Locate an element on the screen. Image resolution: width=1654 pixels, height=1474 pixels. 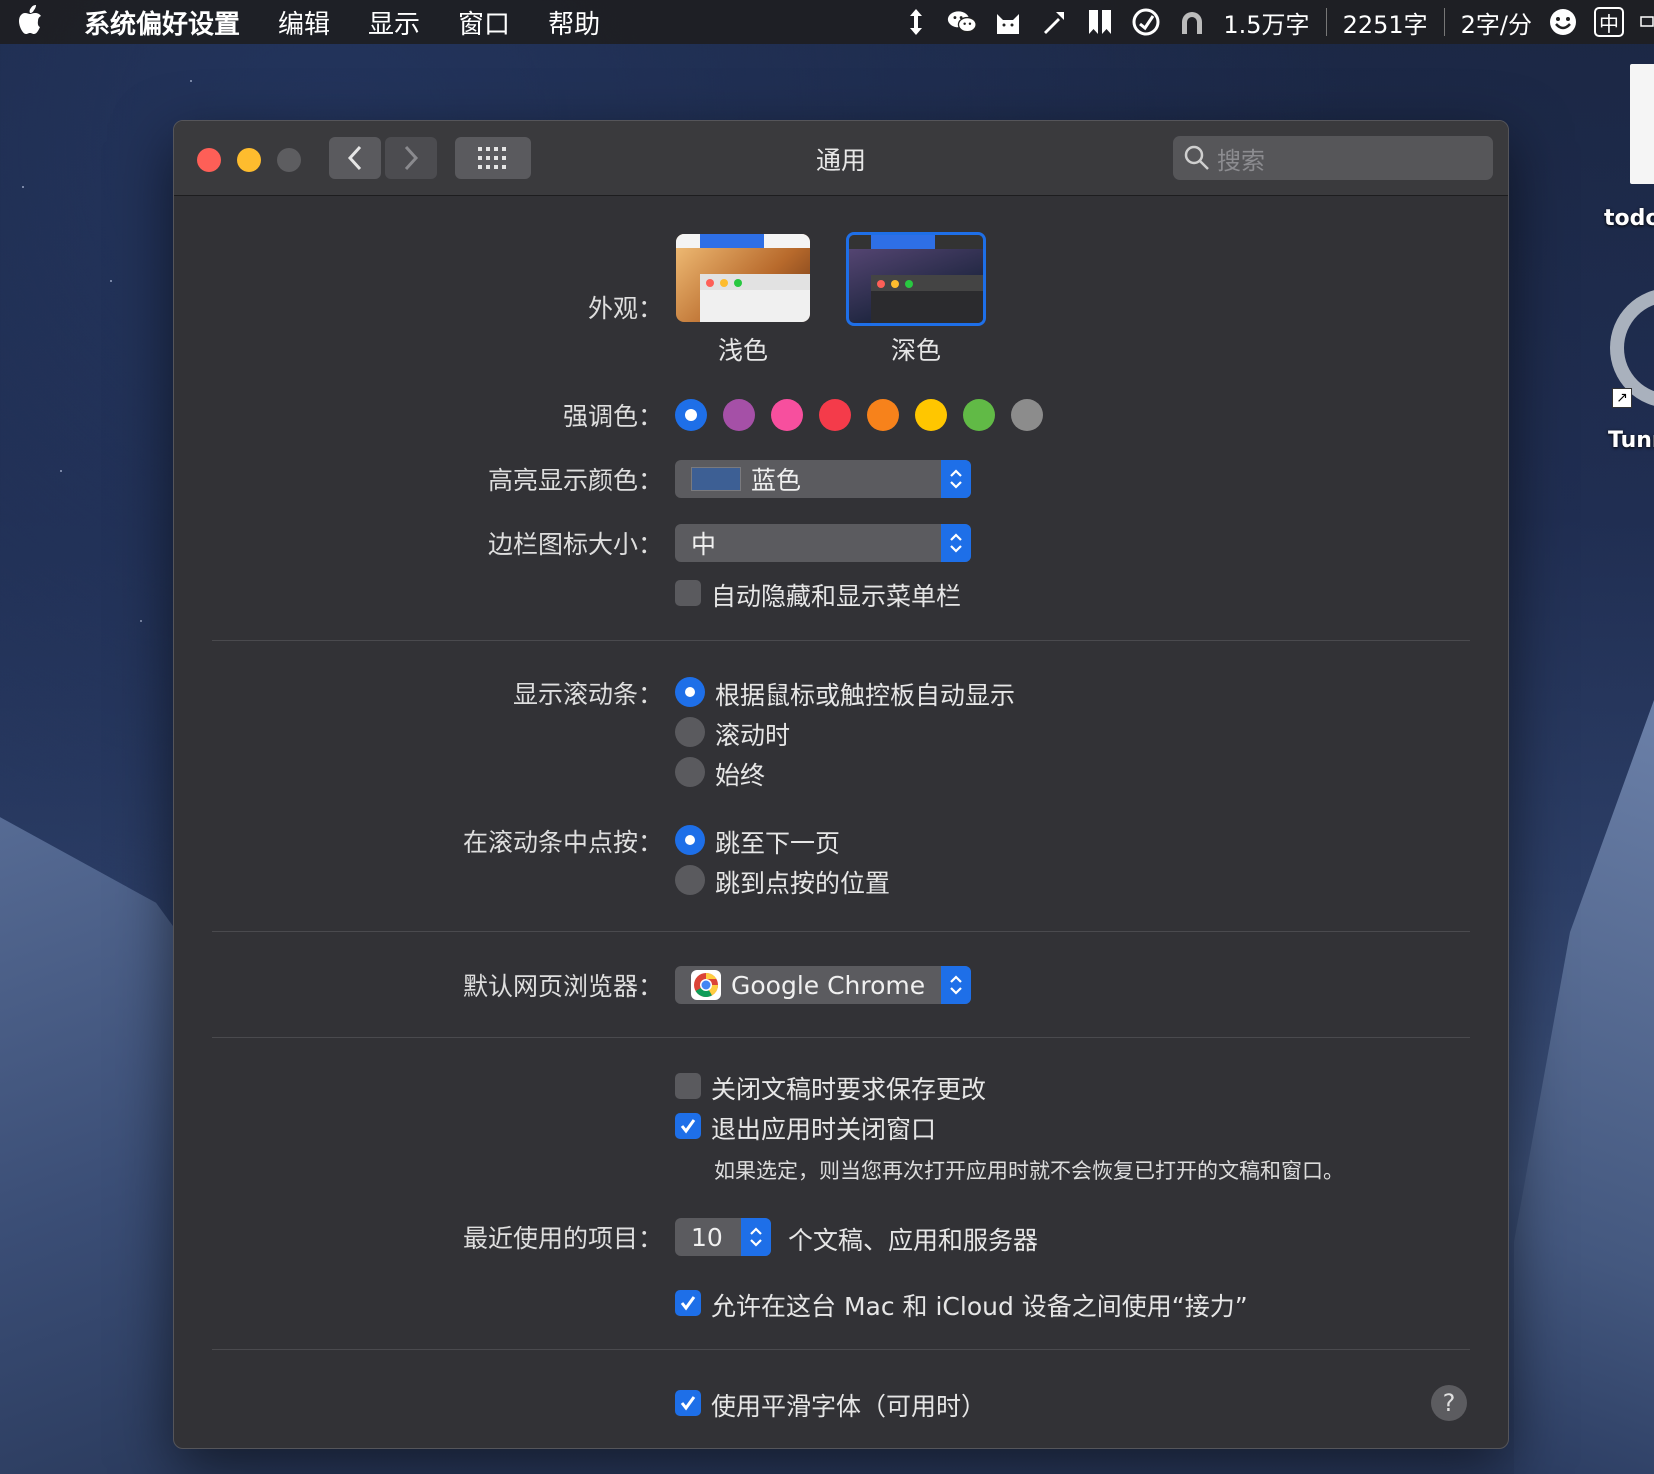
chevron-left-icon is located at coordinates (354, 158).